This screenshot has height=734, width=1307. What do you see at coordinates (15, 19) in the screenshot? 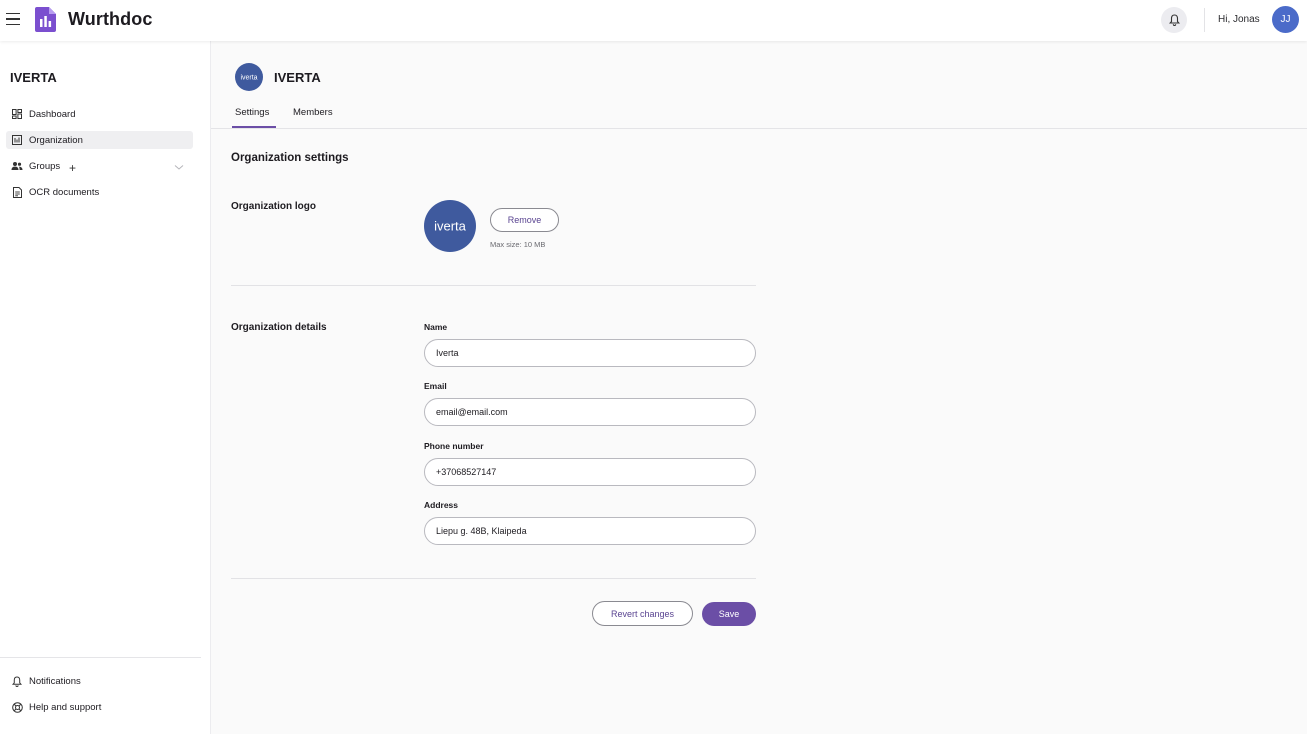
I see `menu-icon` at bounding box center [15, 19].